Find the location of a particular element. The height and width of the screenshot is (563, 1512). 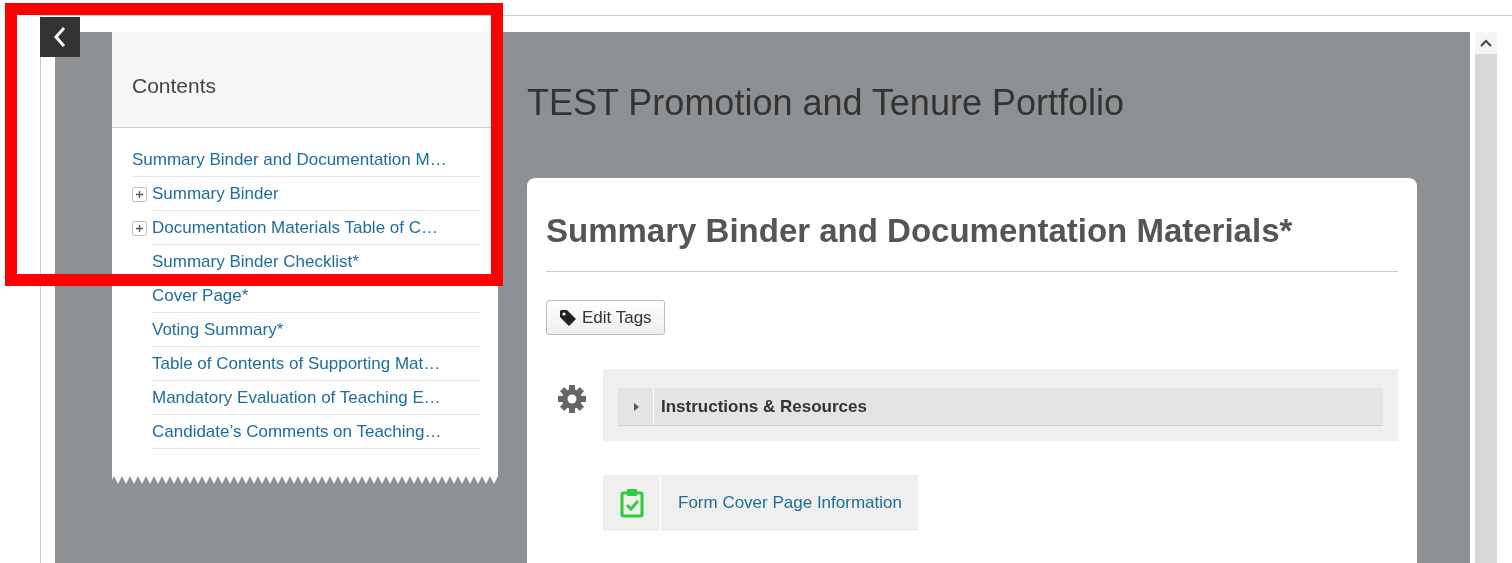

clipboard-check-icon is located at coordinates (631, 503).